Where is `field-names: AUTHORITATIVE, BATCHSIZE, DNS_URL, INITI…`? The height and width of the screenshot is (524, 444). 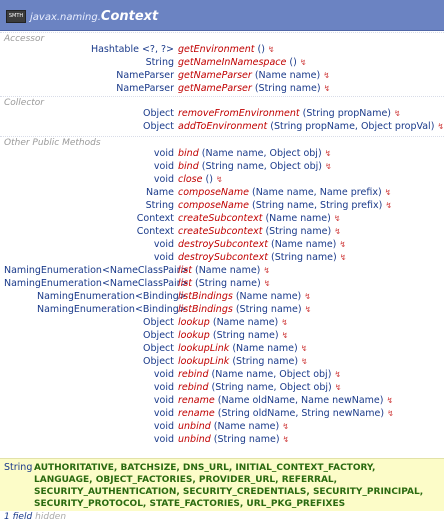 field-names: AUTHORITATIVE, BATCHSIZE, DNS_URL, INITI… is located at coordinates (234, 486).